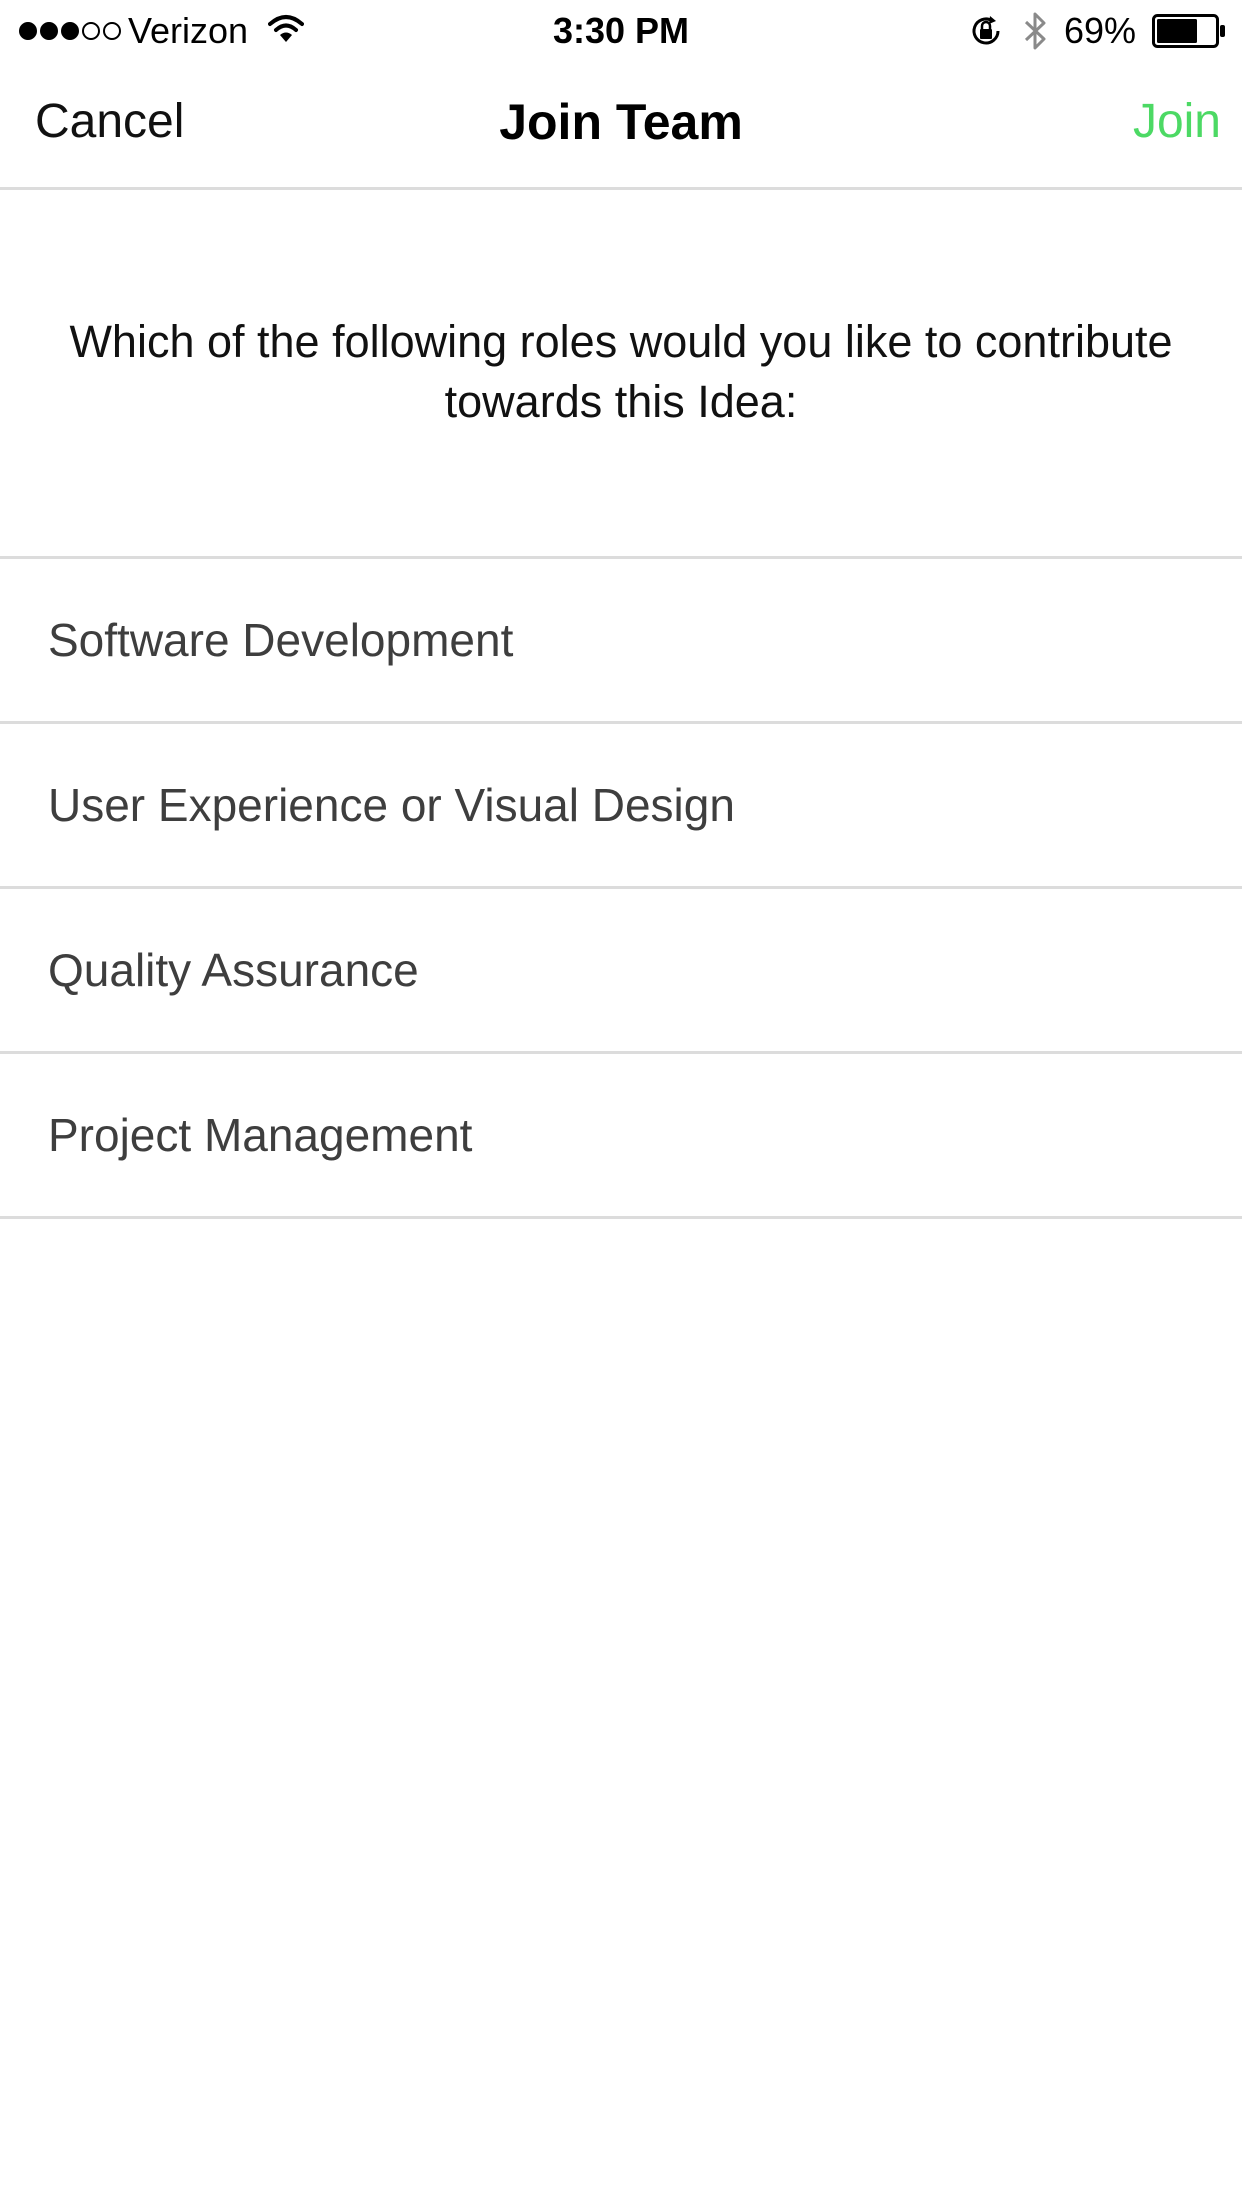 The width and height of the screenshot is (1242, 2208). Describe the element at coordinates (391, 805) in the screenshot. I see `role-label: User Experience or Visual Design` at that location.